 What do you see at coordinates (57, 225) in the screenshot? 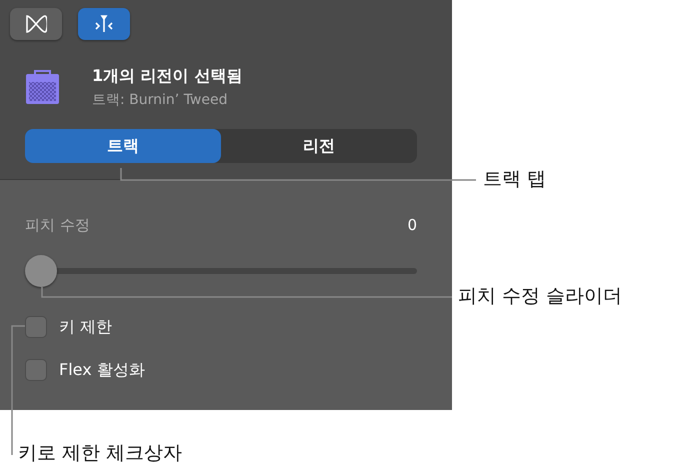
I see `pitch-label: 피치 수정` at bounding box center [57, 225].